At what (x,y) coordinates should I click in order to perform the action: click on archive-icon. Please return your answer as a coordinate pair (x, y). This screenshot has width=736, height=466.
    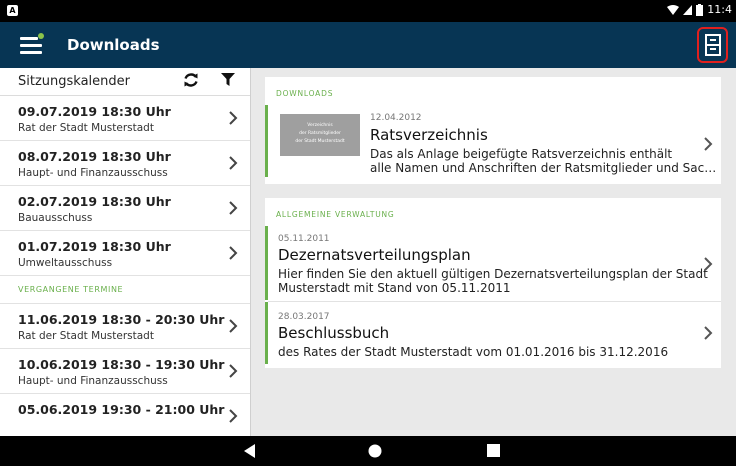
    Looking at the image, I should click on (712, 45).